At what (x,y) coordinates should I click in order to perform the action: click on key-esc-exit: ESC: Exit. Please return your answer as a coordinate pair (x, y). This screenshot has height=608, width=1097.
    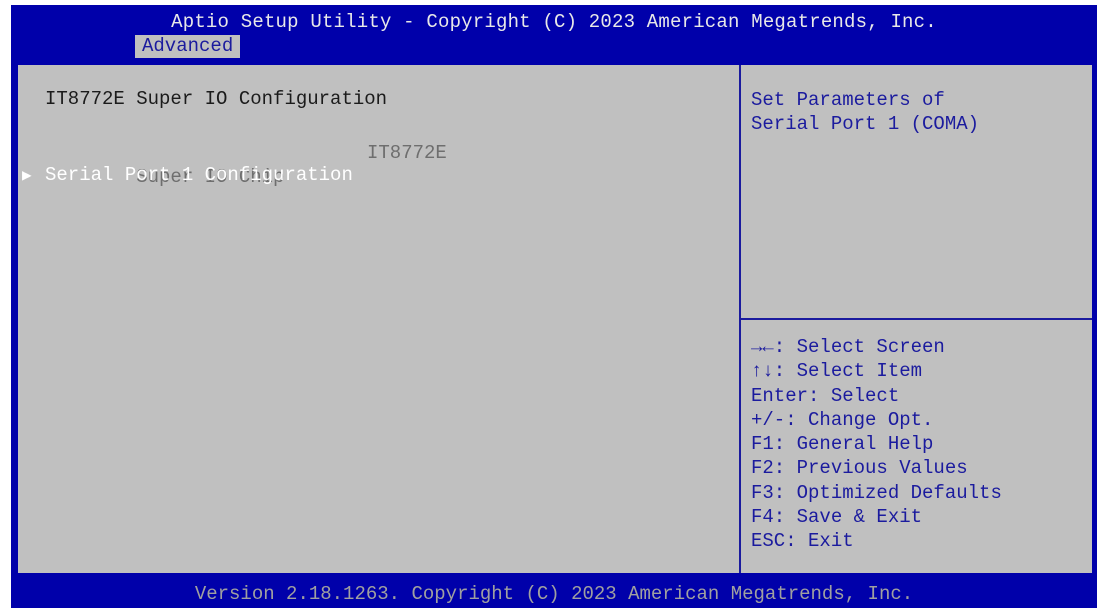
    Looking at the image, I should click on (802, 541).